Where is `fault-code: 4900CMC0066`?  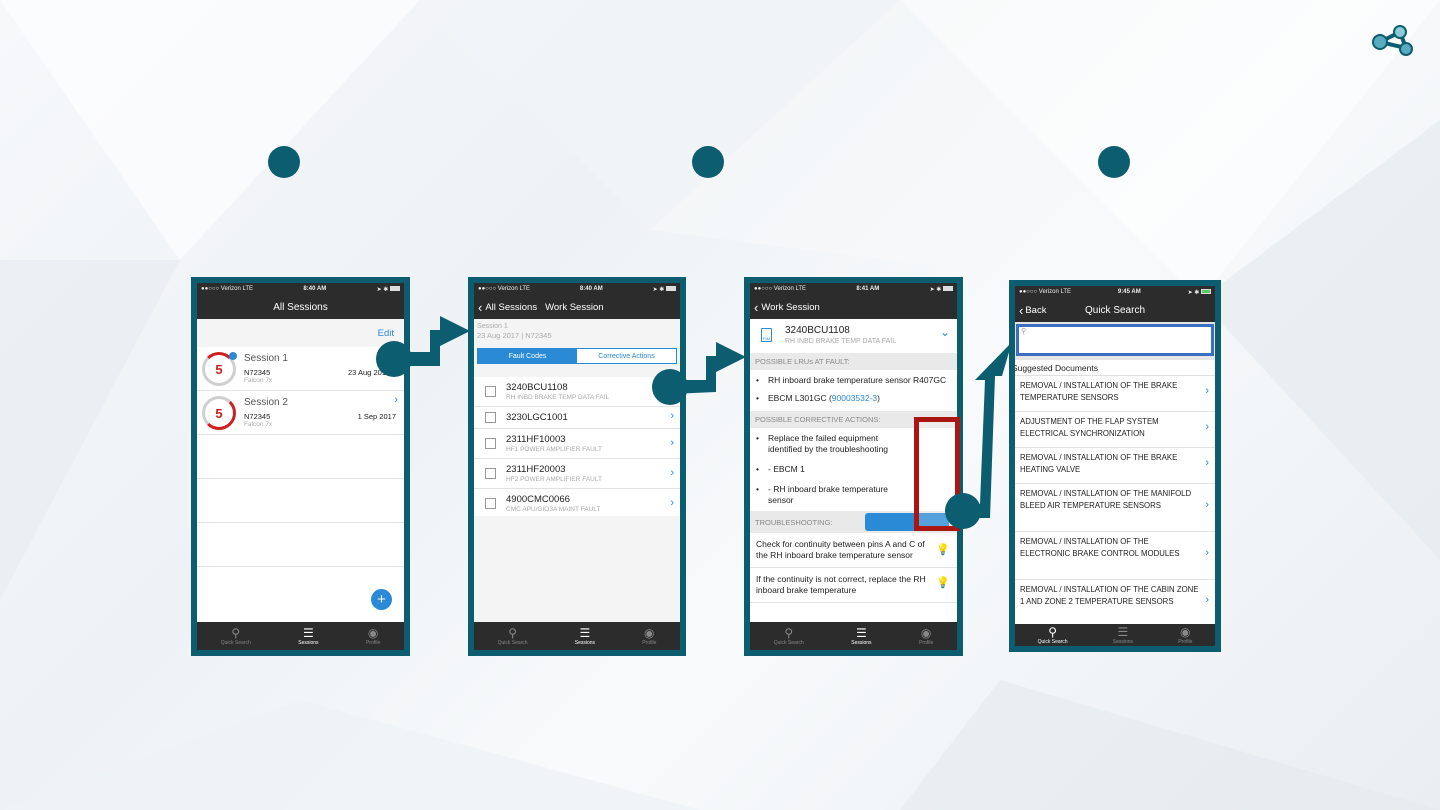
fault-code: 4900CMC0066 is located at coordinates (538, 499).